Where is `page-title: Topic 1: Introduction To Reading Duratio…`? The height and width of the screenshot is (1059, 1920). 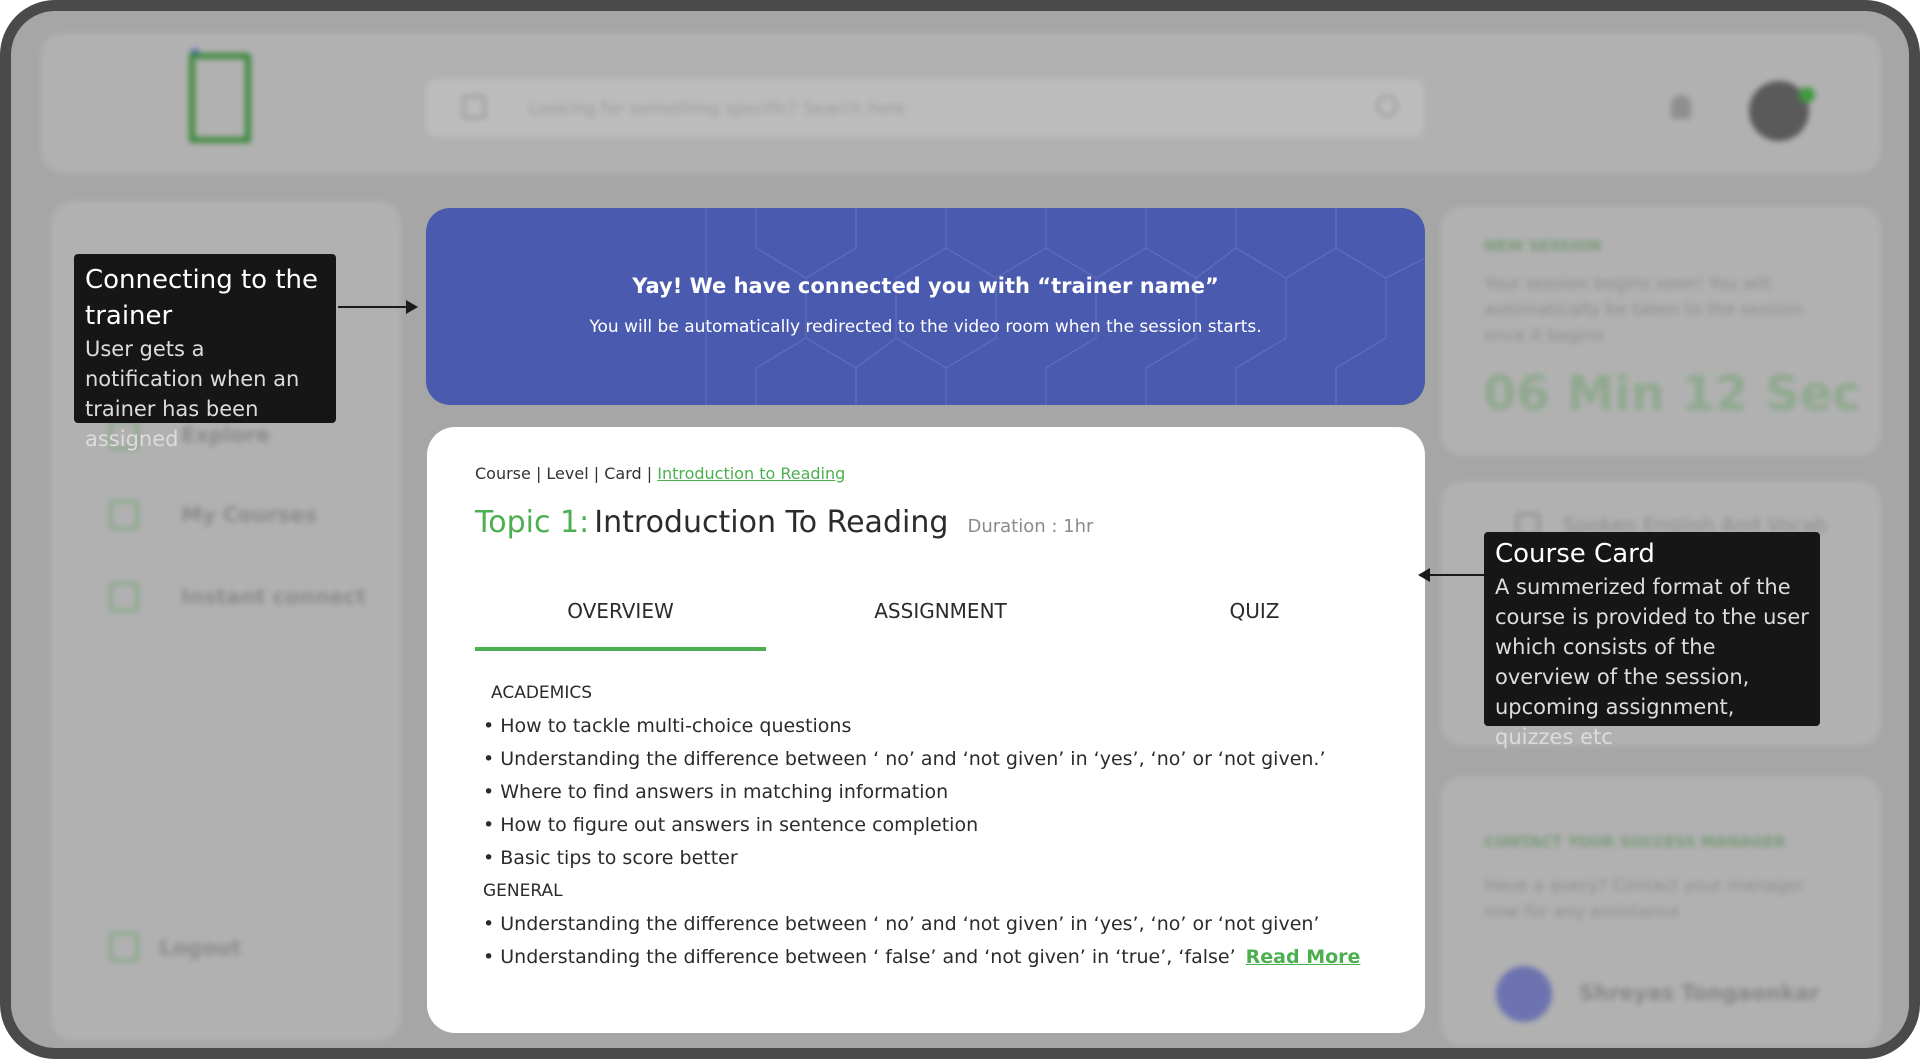
page-title: Topic 1: Introduction To Reading Duratio… is located at coordinates (784, 522).